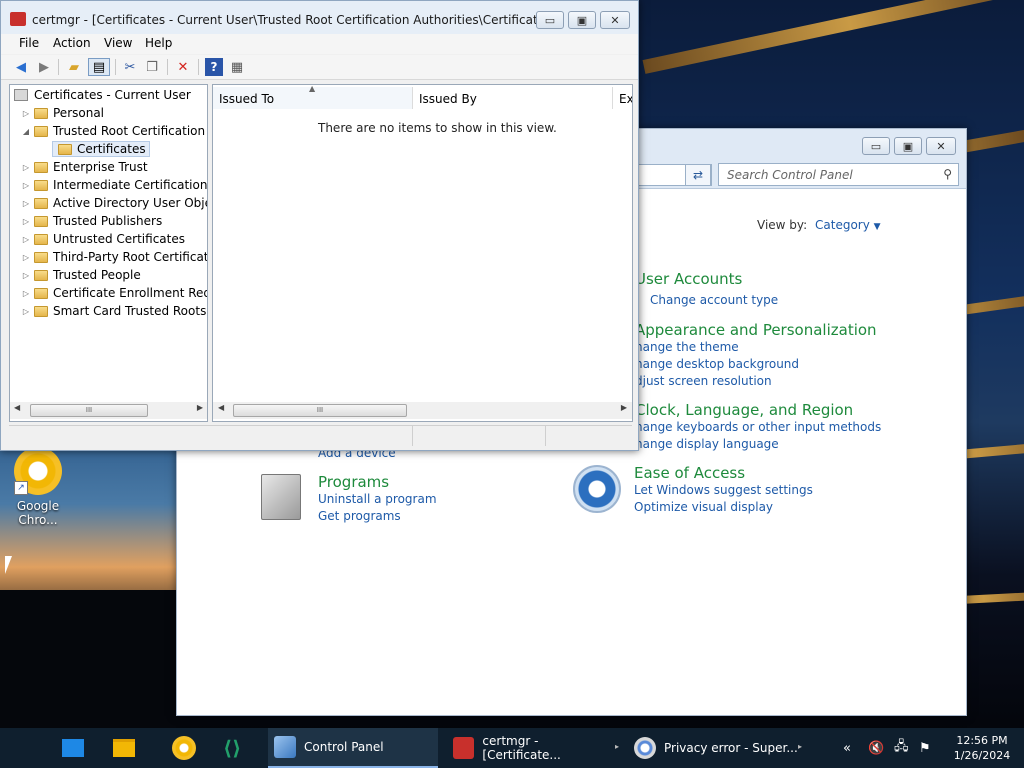  What do you see at coordinates (876, 748) in the screenshot?
I see `speaker-muted-icon: 🔇` at bounding box center [876, 748].